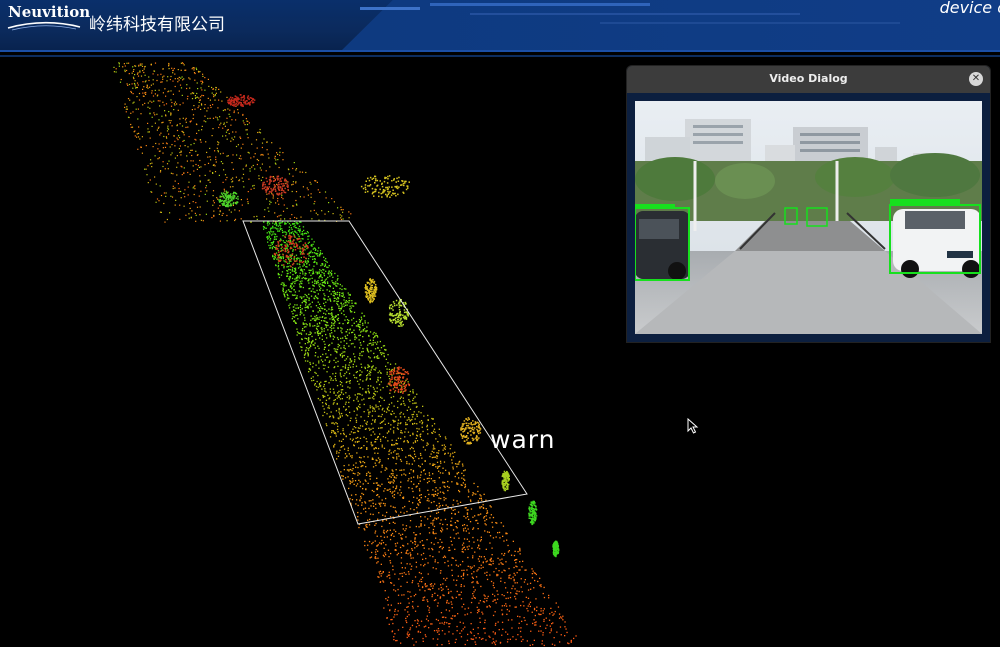 The width and height of the screenshot is (1000, 647). I want to click on camera-feed, so click(808, 217).